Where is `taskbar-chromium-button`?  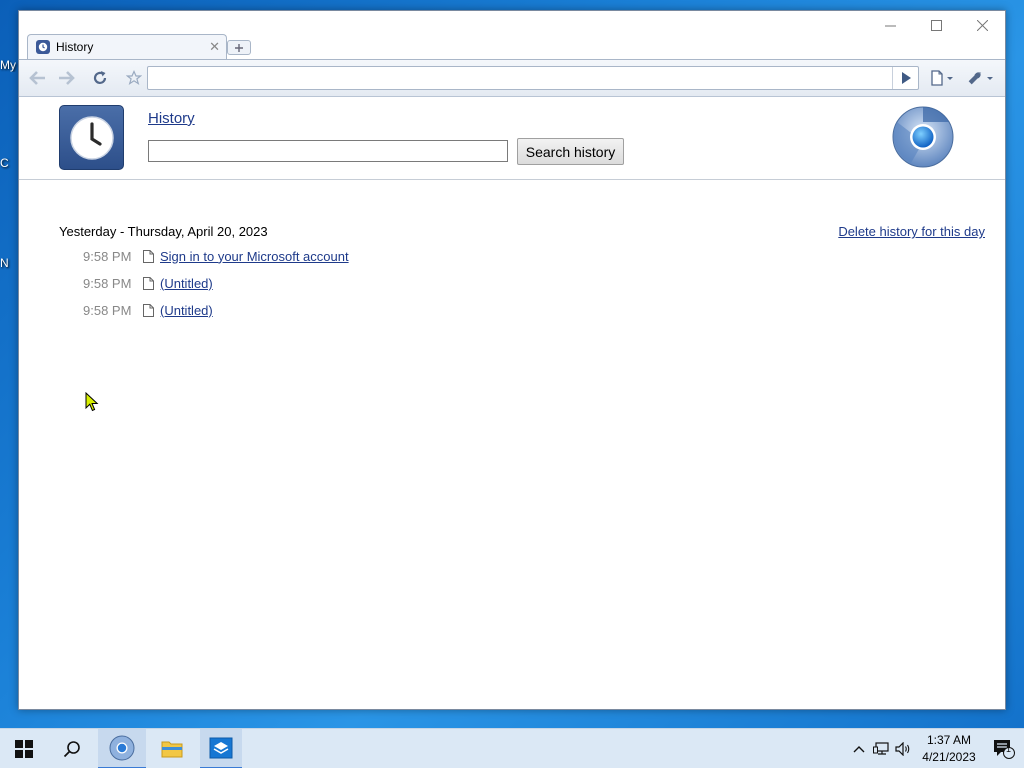 taskbar-chromium-button is located at coordinates (122, 748).